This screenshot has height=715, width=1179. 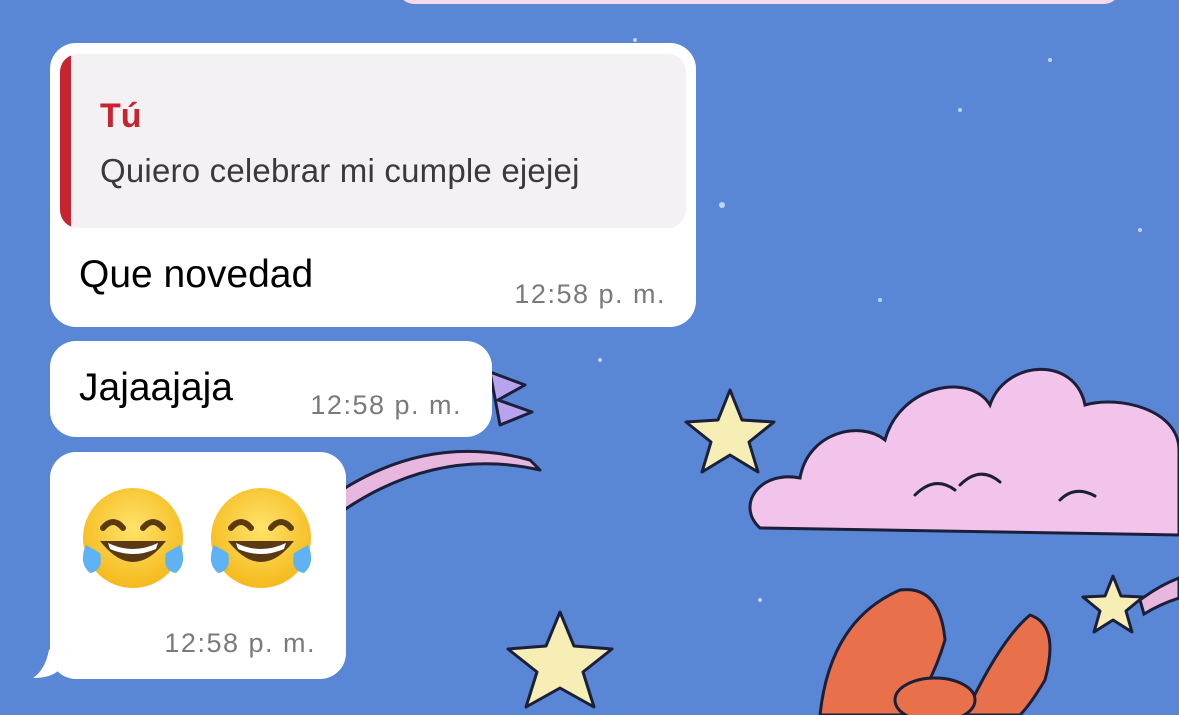 I want to click on quote-text: Quiero celebrar mi cumple ejejej, so click(x=340, y=170).